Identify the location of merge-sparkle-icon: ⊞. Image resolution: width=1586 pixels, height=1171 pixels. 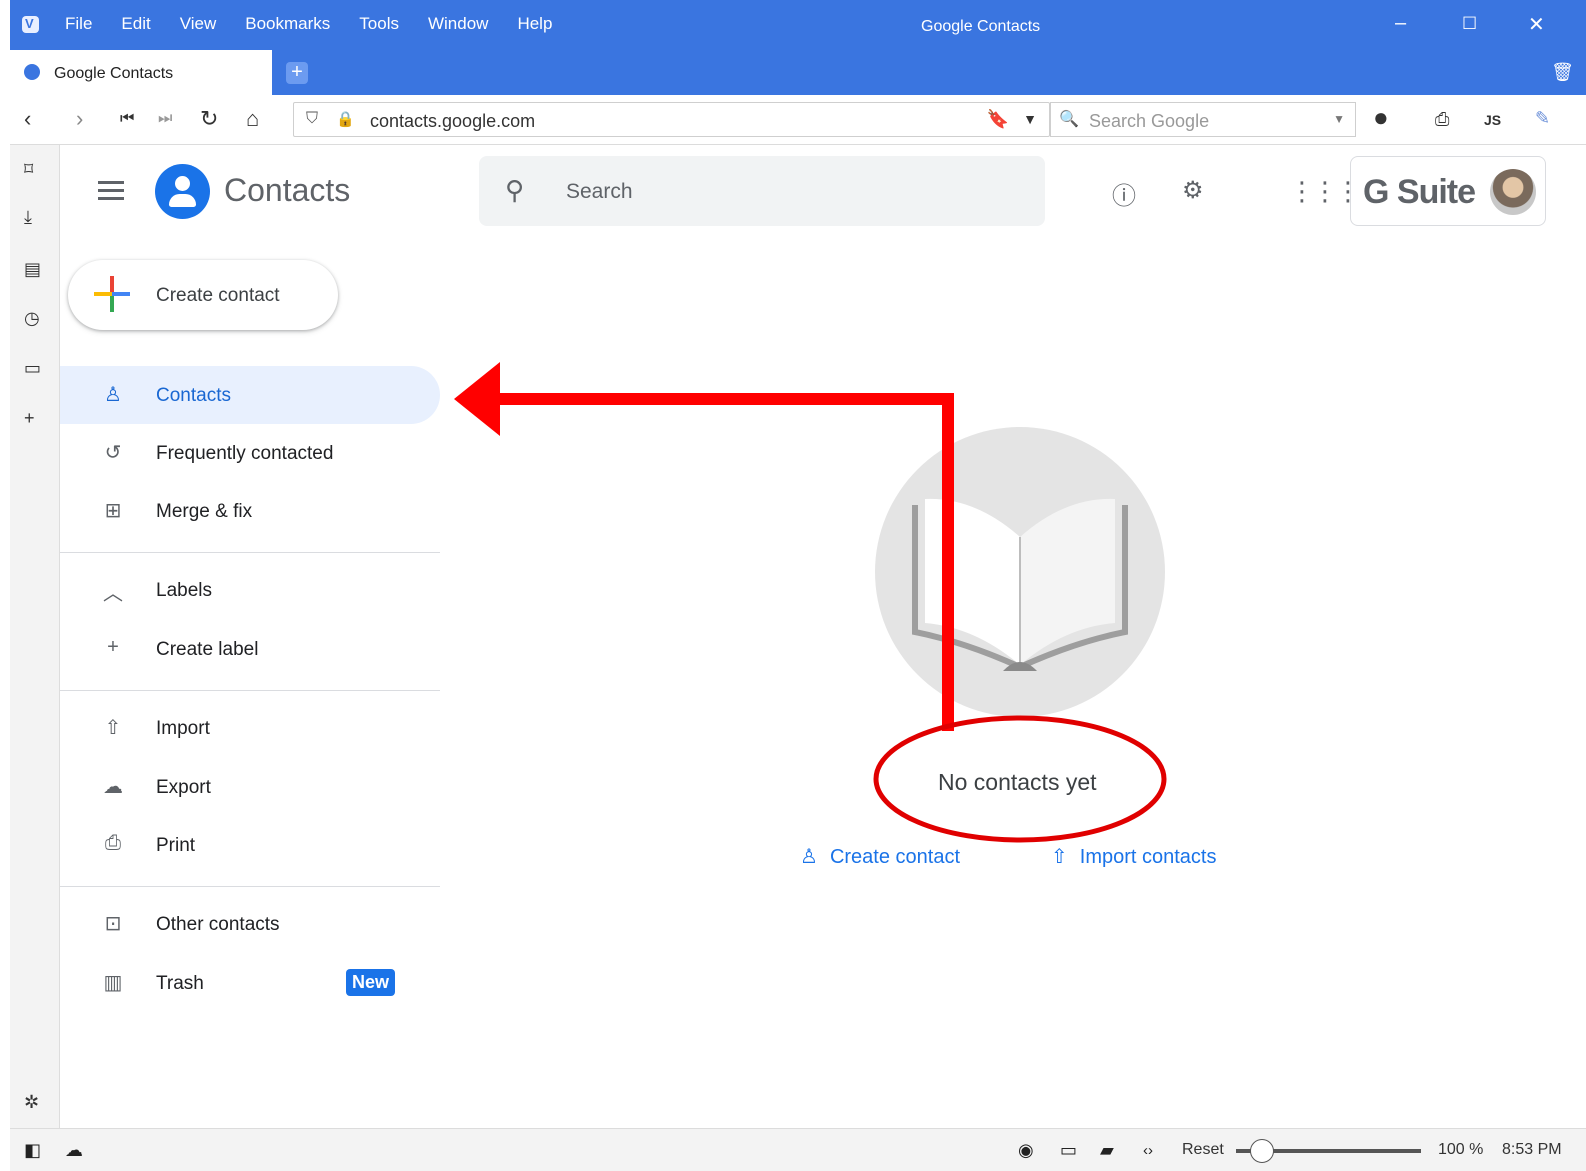
(113, 511).